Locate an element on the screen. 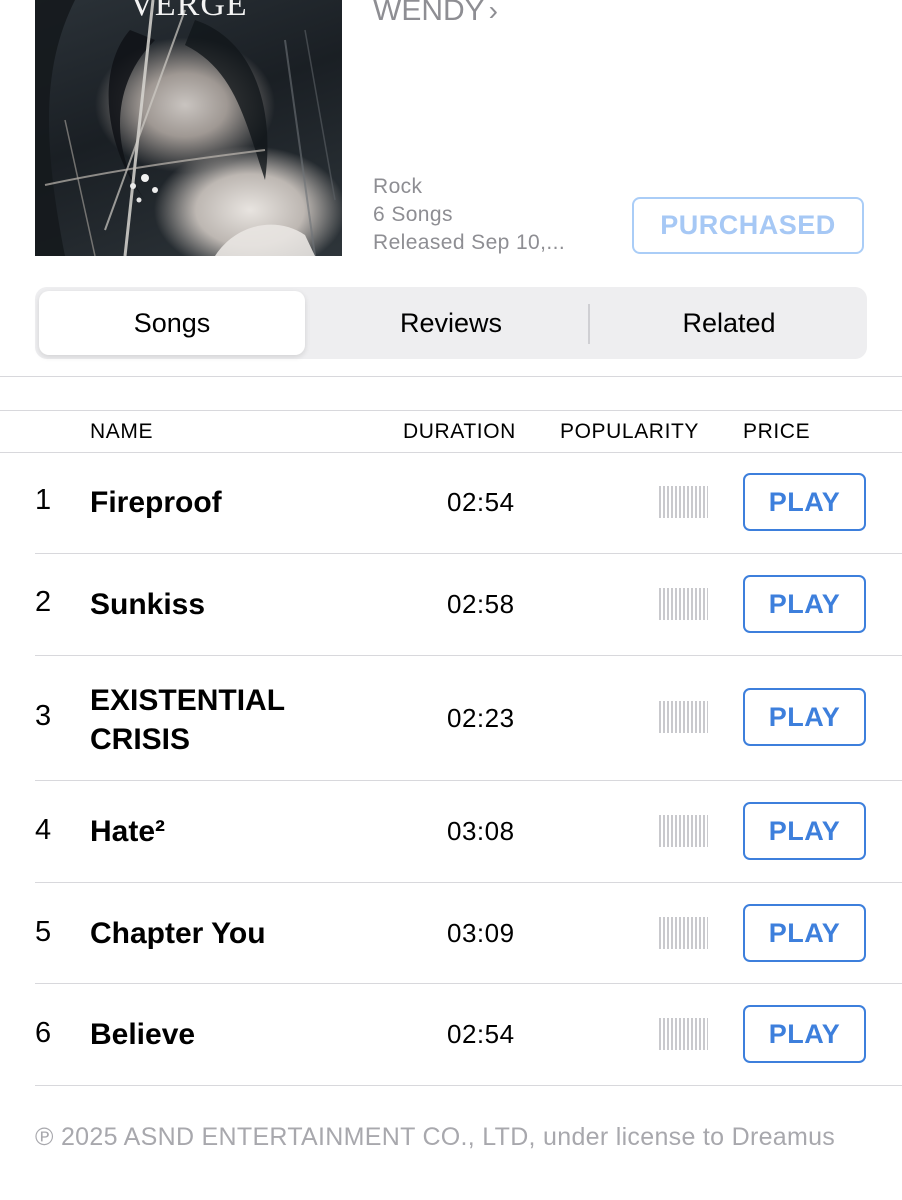 Image resolution: width=902 pixels, height=1200 pixels. tab-songs: Songs is located at coordinates (172, 323).